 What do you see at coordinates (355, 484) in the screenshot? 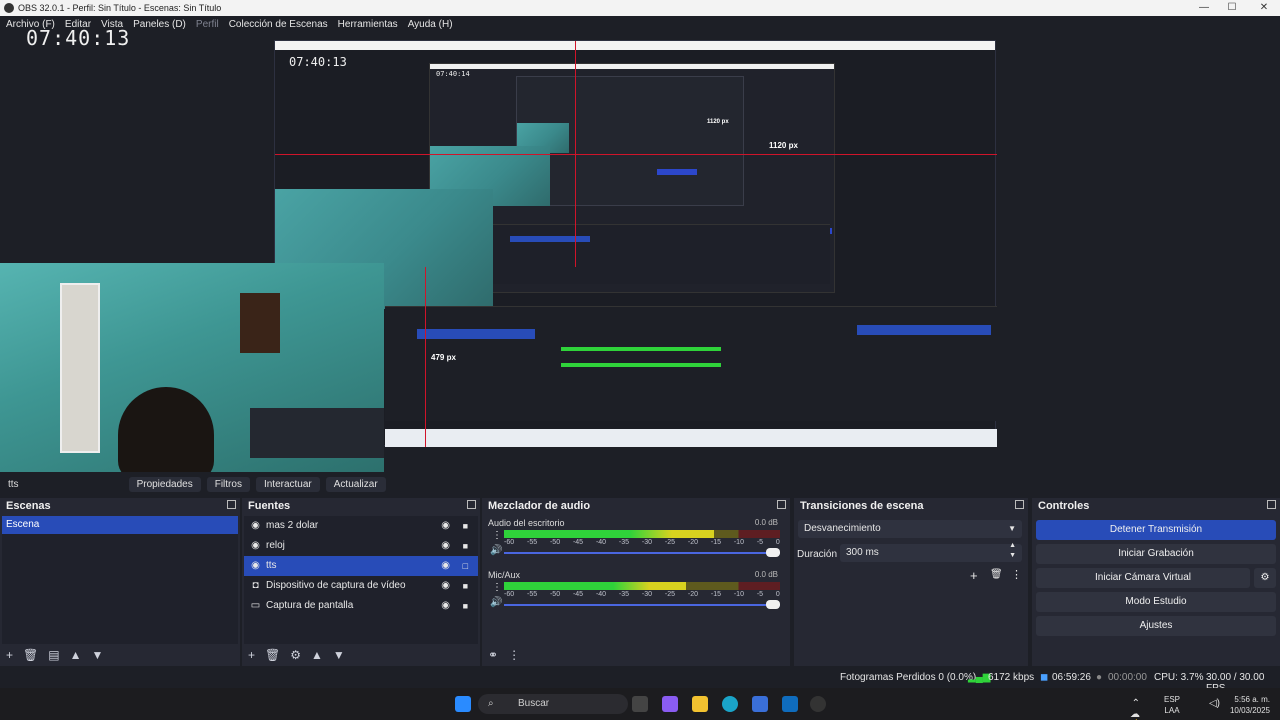
I see `refresh-button: Actualizar` at bounding box center [355, 484].